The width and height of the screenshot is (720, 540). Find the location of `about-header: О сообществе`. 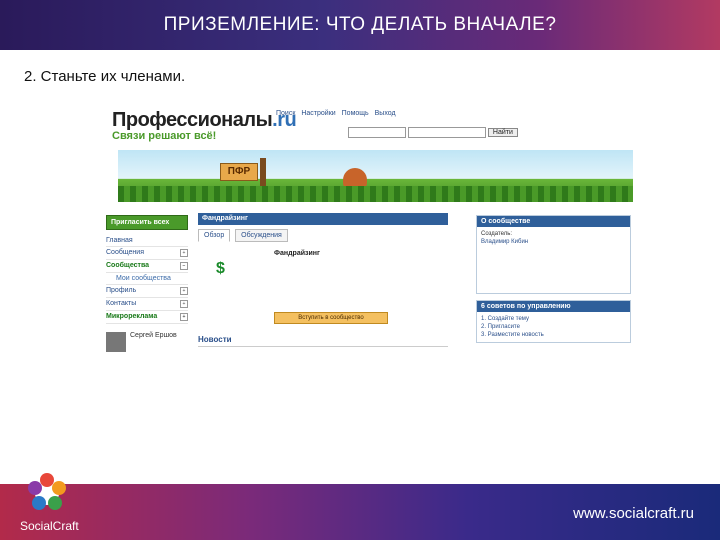

about-header: О сообществе is located at coordinates (553, 221).